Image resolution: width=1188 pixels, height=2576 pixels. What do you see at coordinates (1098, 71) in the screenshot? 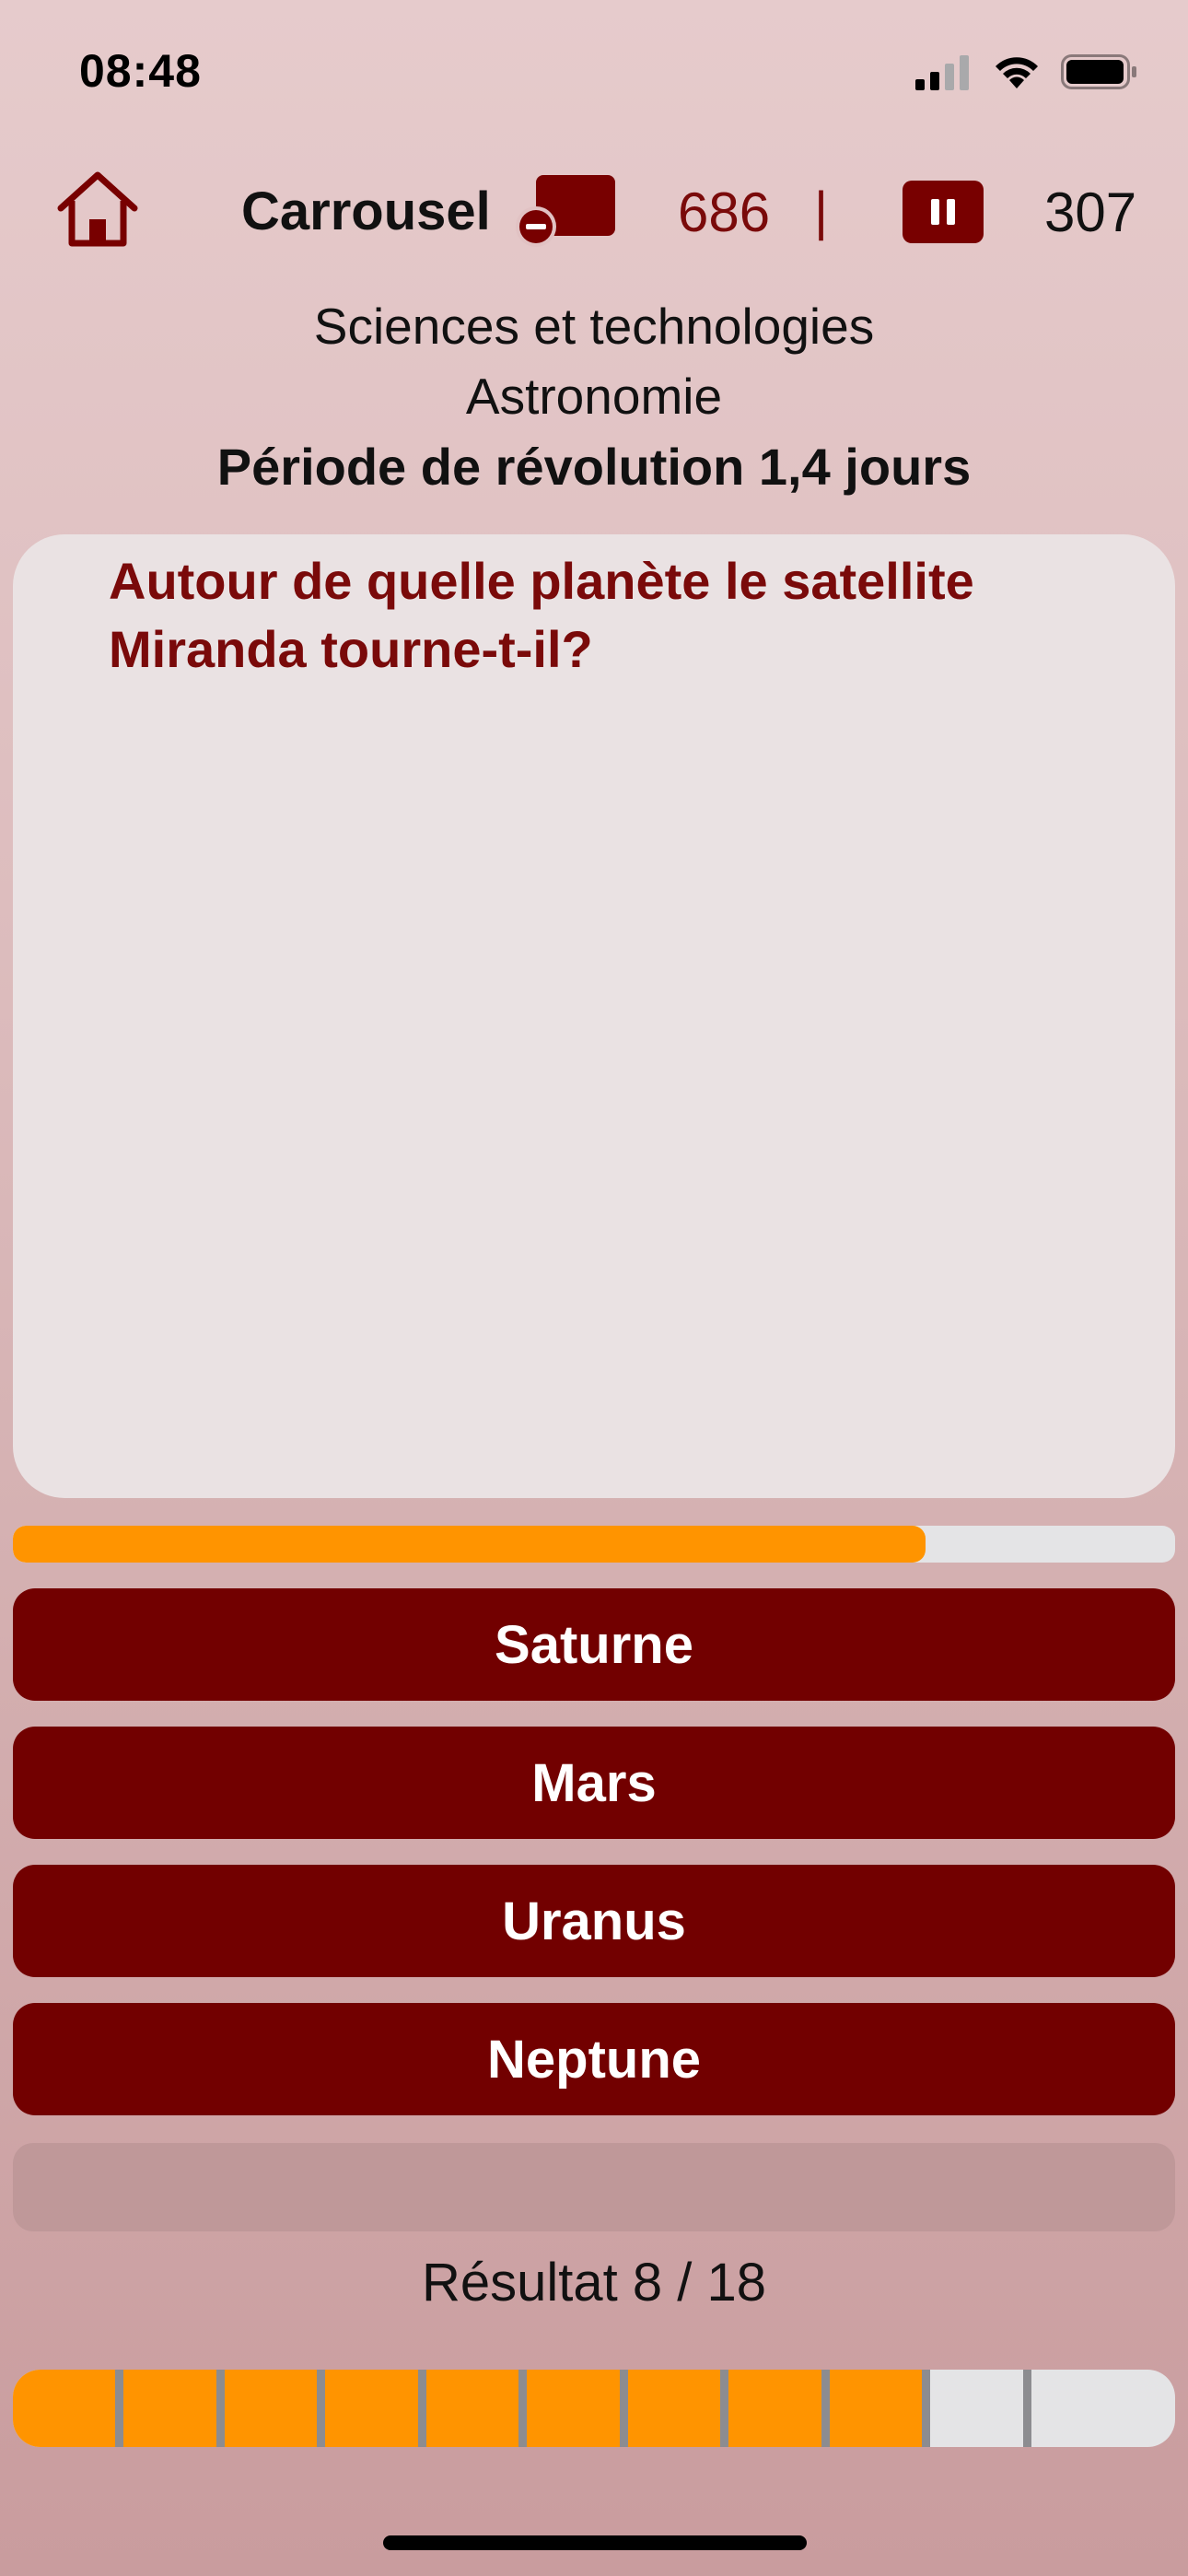
I see `battery-icon` at bounding box center [1098, 71].